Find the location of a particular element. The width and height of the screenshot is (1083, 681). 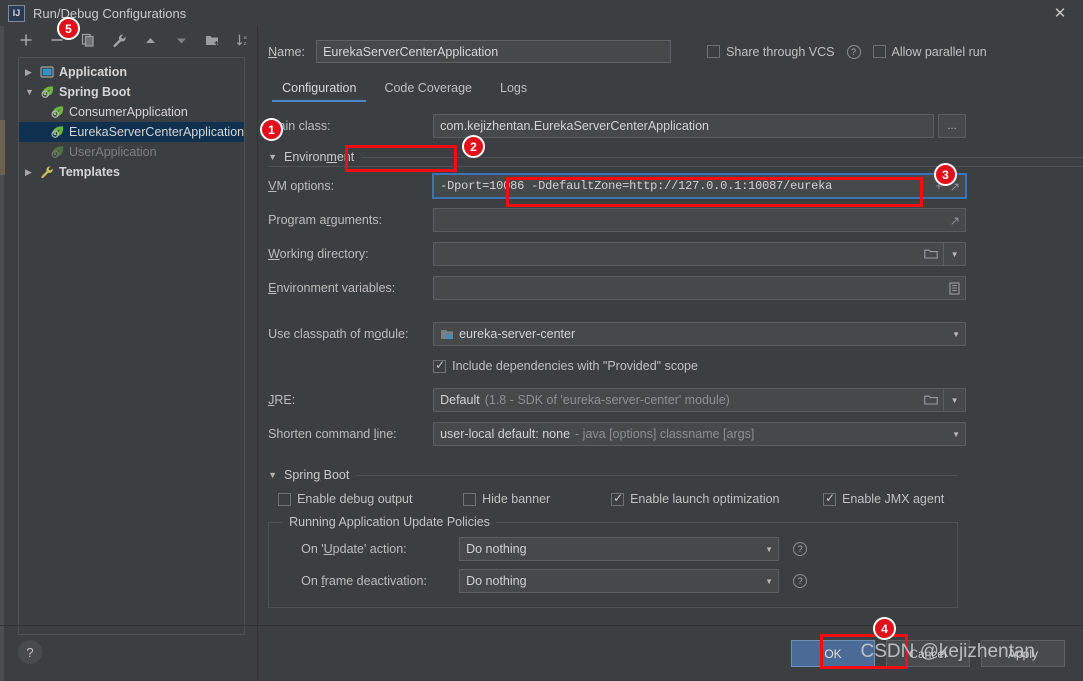

update-action-select: Do nothing ▼ is located at coordinates (619, 549).